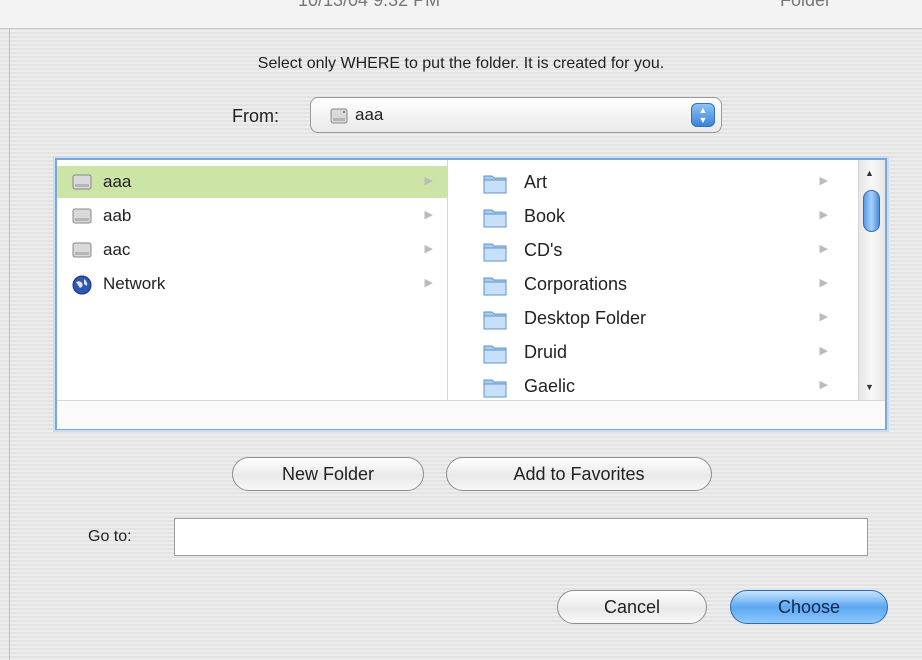 The width and height of the screenshot is (922, 660). I want to click on from-popup-value: aaa, so click(369, 114).